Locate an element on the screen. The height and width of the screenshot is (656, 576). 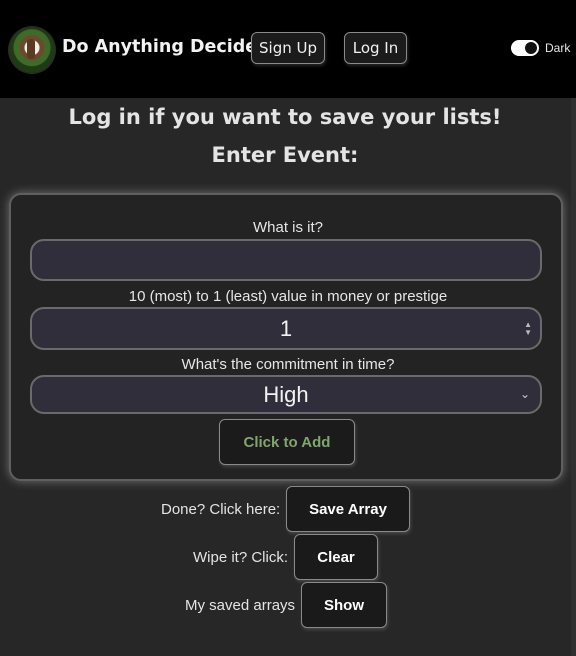
number-spinner-icon: ▲ ▼ is located at coordinates (528, 329).